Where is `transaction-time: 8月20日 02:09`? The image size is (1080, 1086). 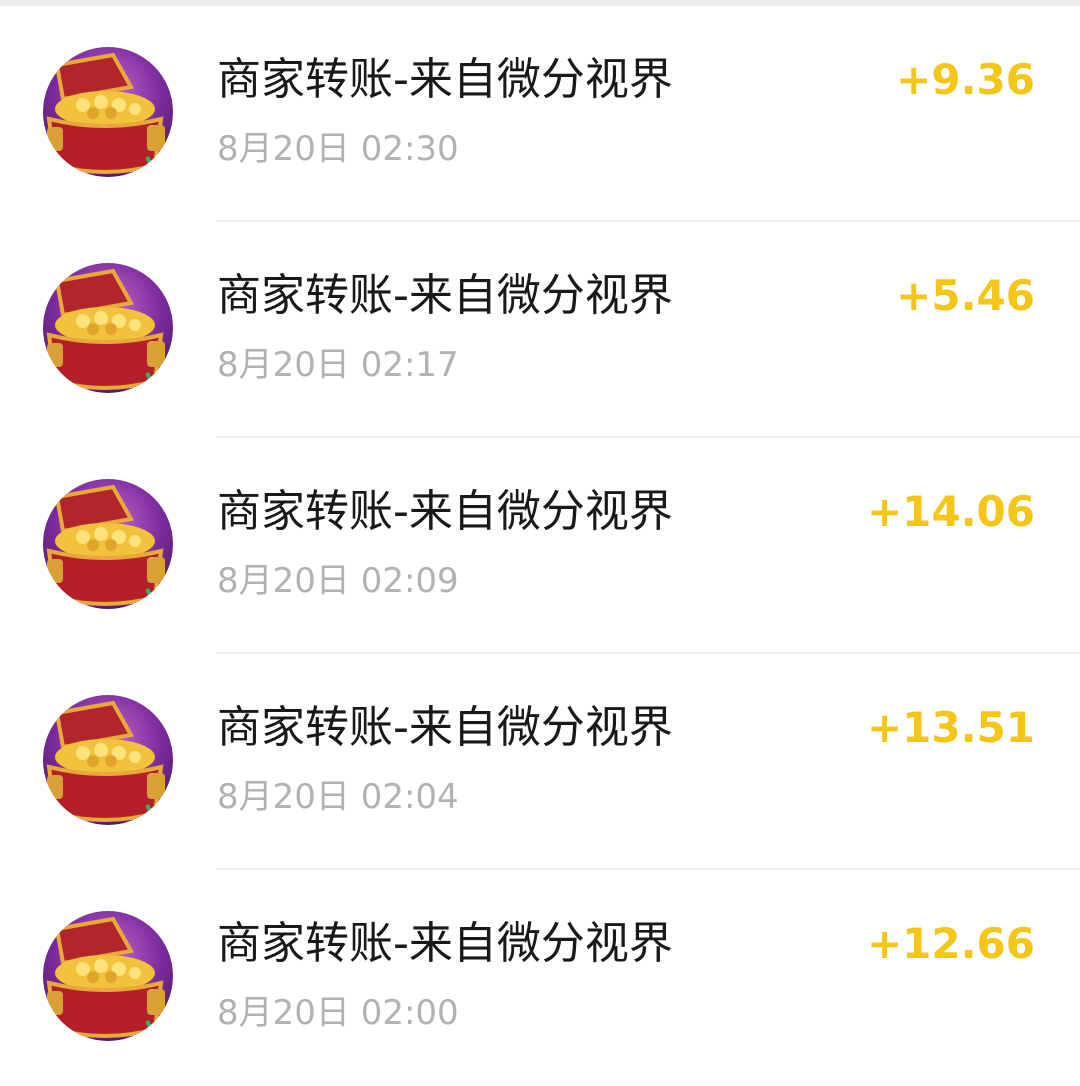 transaction-time: 8月20日 02:09 is located at coordinates (338, 581).